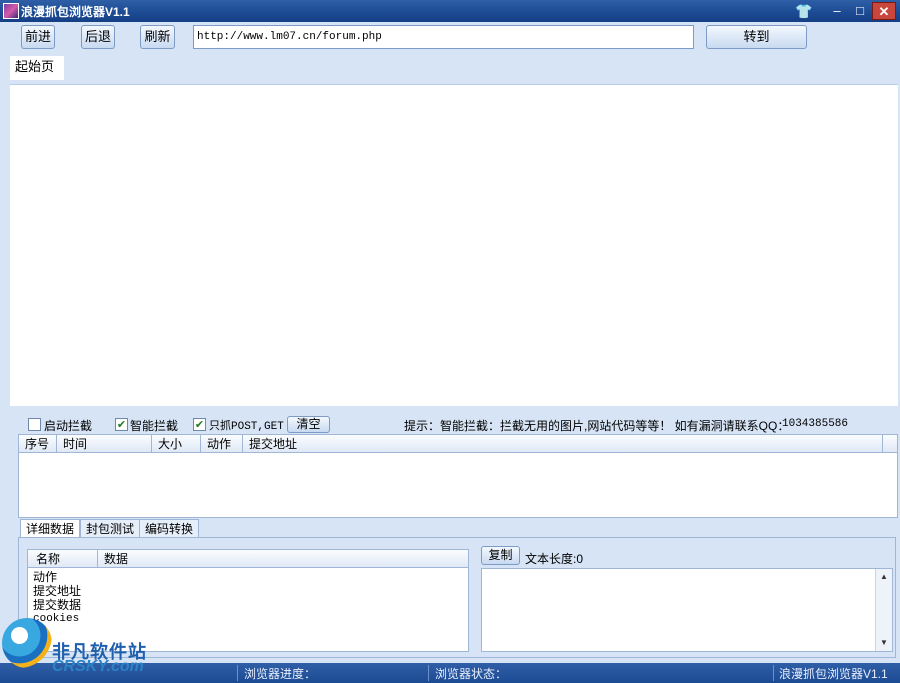  What do you see at coordinates (450, 11) in the screenshot?
I see `title-bar` at bounding box center [450, 11].